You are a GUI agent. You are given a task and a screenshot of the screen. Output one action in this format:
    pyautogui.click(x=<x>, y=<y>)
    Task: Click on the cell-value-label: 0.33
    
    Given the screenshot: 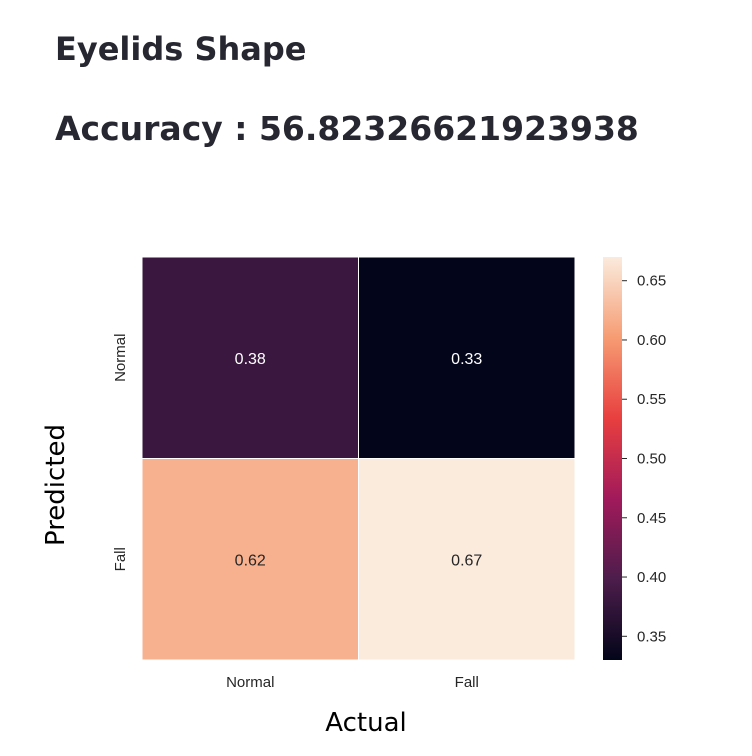 What is the action you would take?
    pyautogui.click(x=466, y=359)
    